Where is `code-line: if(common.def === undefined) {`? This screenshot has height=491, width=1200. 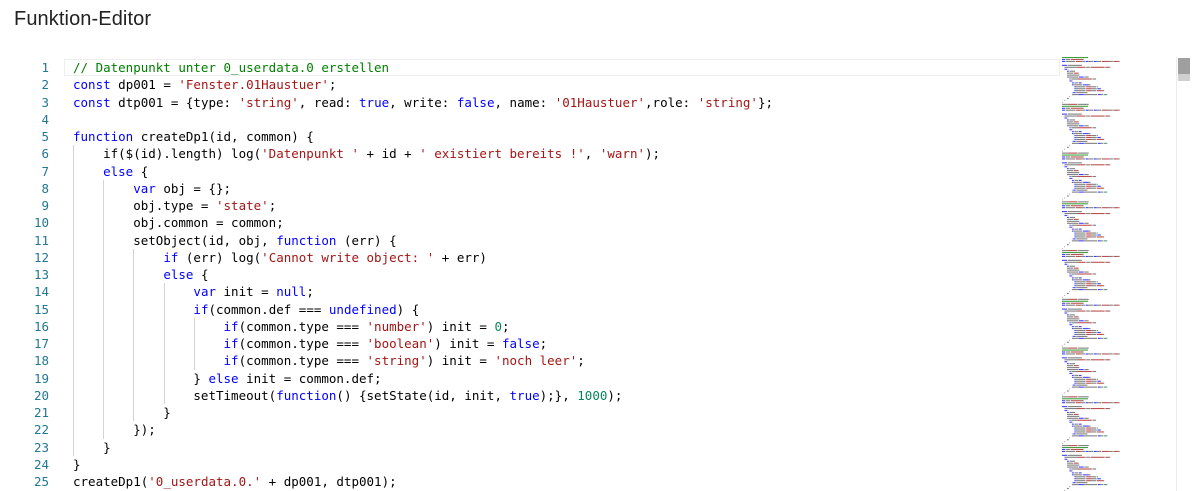 code-line: if(common.def === undefined) { is located at coordinates (246, 309).